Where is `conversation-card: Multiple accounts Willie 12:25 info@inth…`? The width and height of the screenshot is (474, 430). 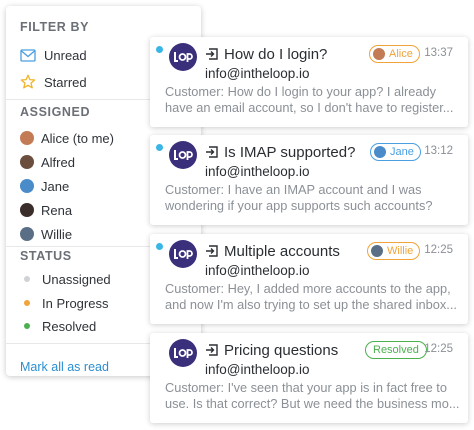
conversation-card: Multiple accounts Willie 12:25 info@inth… is located at coordinates (309, 279).